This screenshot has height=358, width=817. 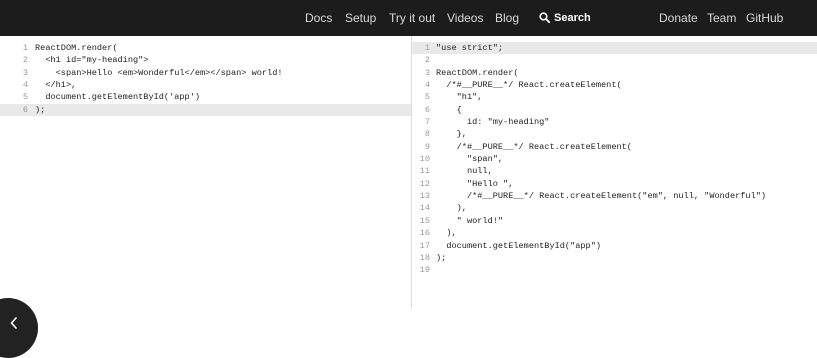 I want to click on nav-link-github: GitHub, so click(x=764, y=18).